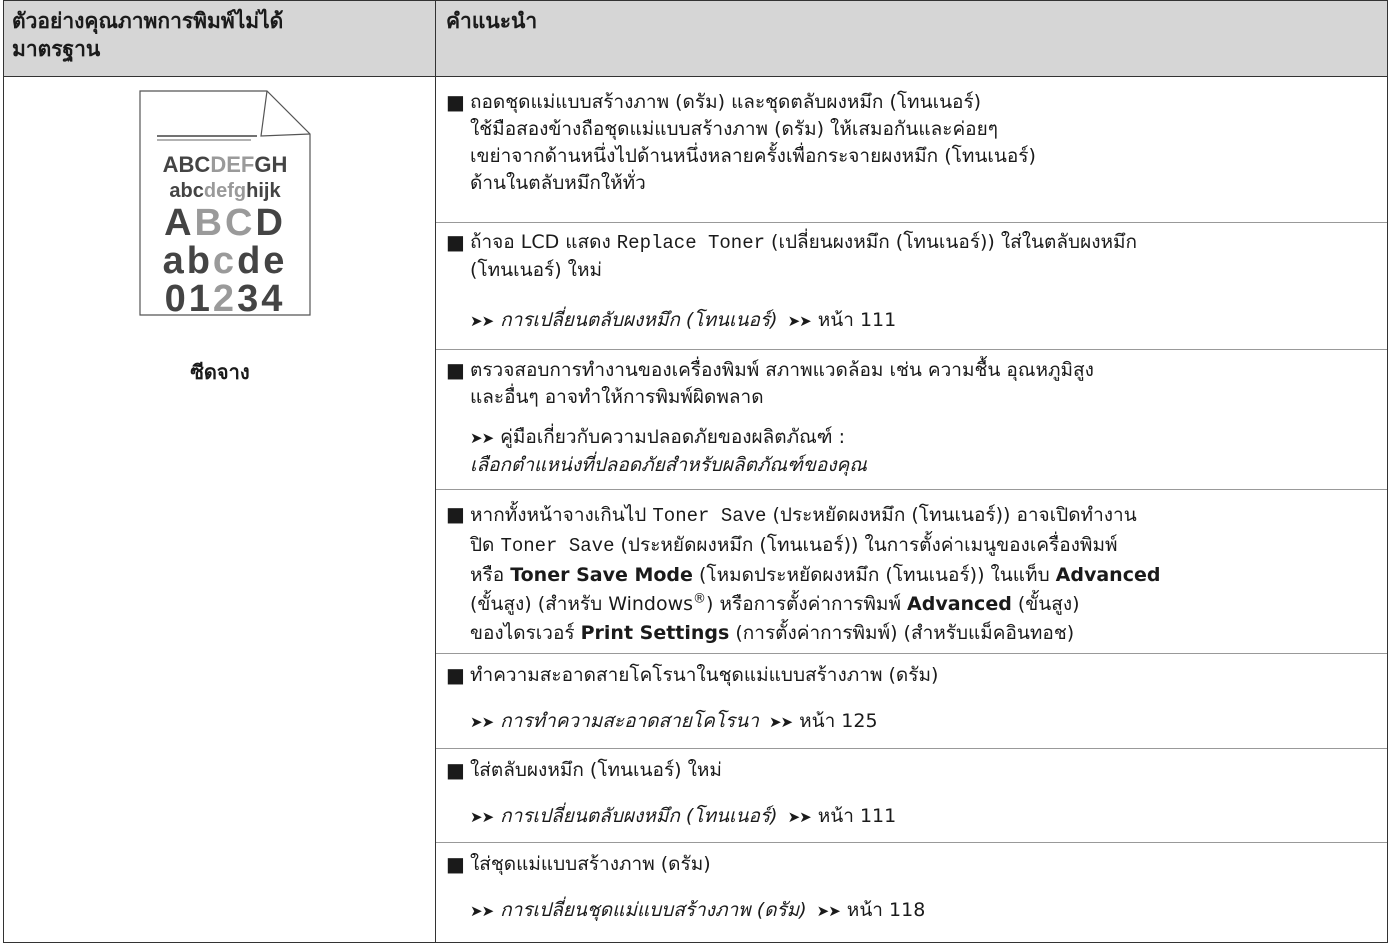 This screenshot has width=1395, height=947. I want to click on sample-text: hijk, so click(263, 191).